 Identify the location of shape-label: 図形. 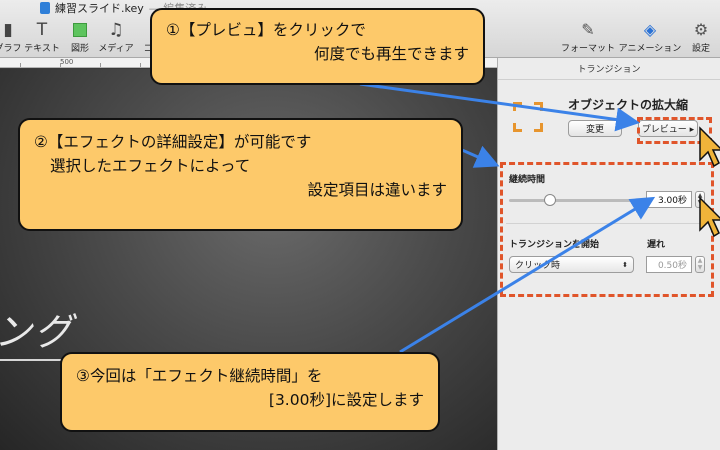
(79, 49).